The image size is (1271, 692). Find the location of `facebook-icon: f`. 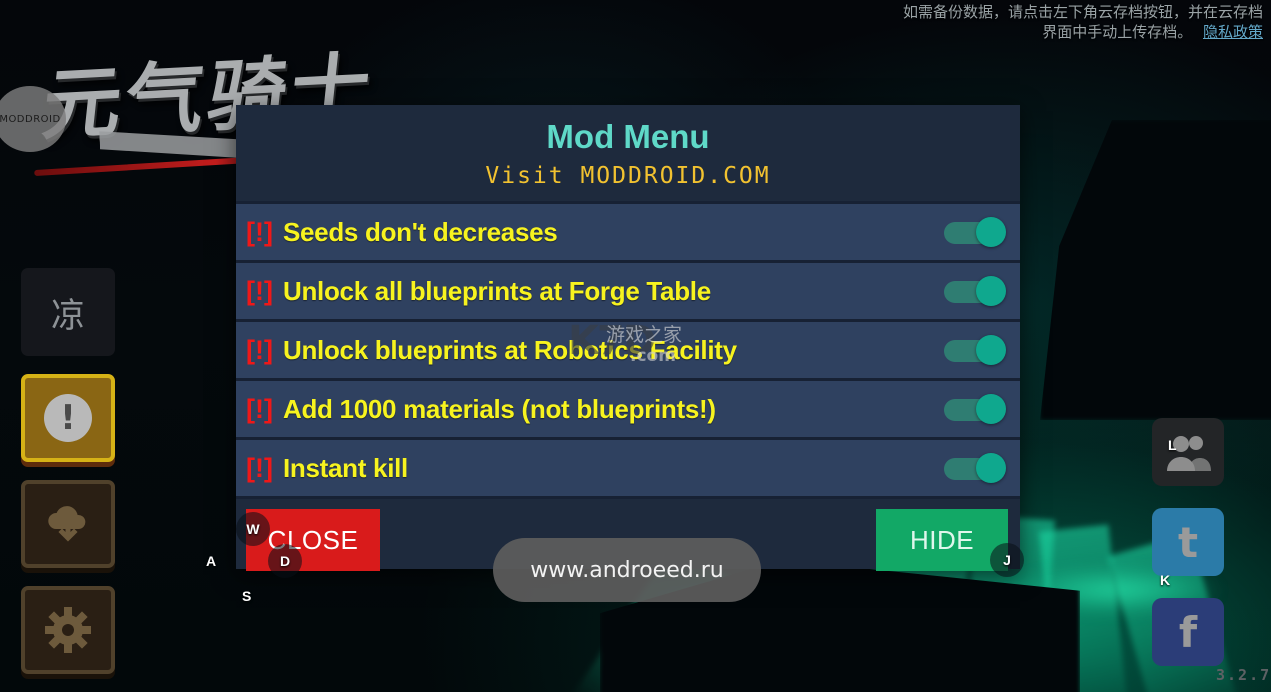

facebook-icon: f is located at coordinates (1188, 632).